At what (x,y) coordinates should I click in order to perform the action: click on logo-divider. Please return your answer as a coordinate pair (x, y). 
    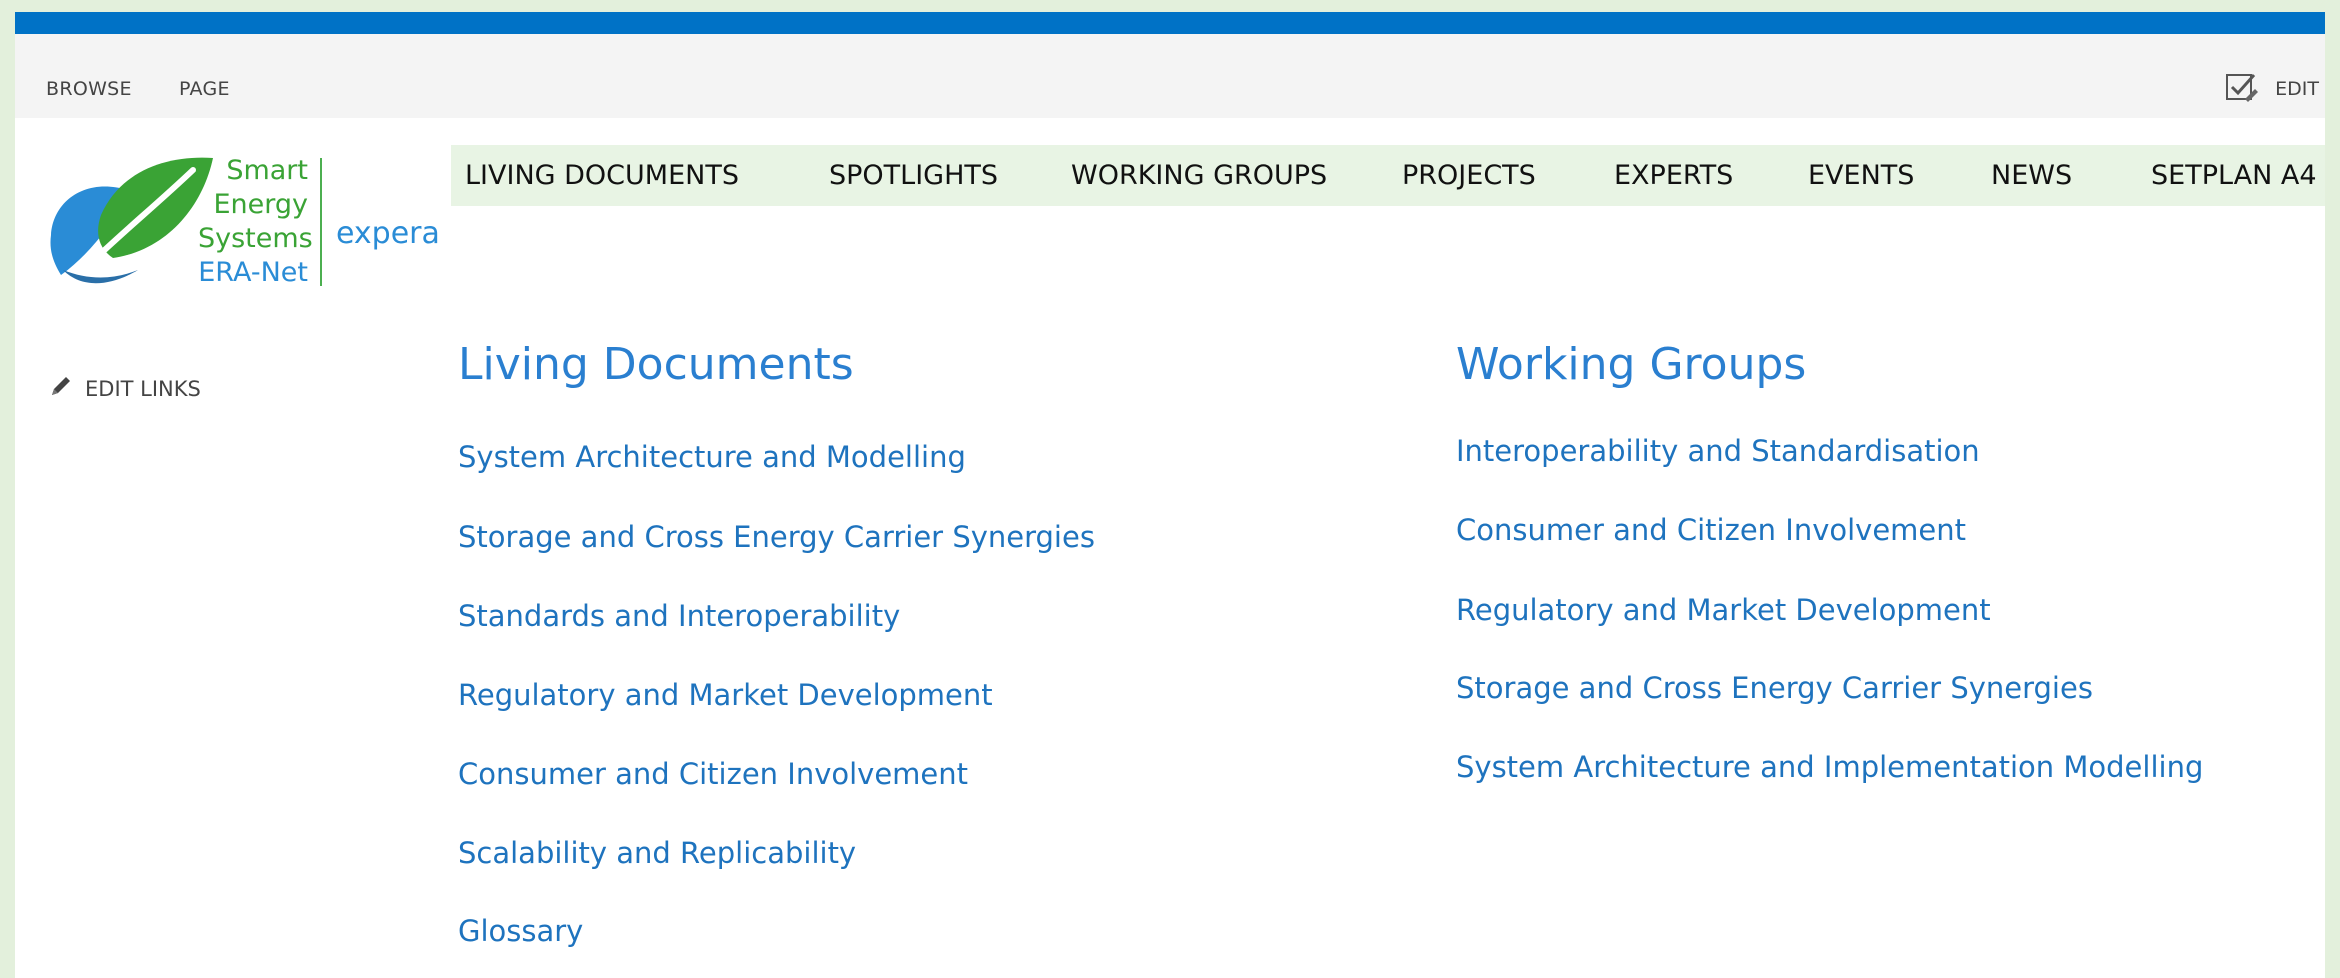
    Looking at the image, I should click on (321, 222).